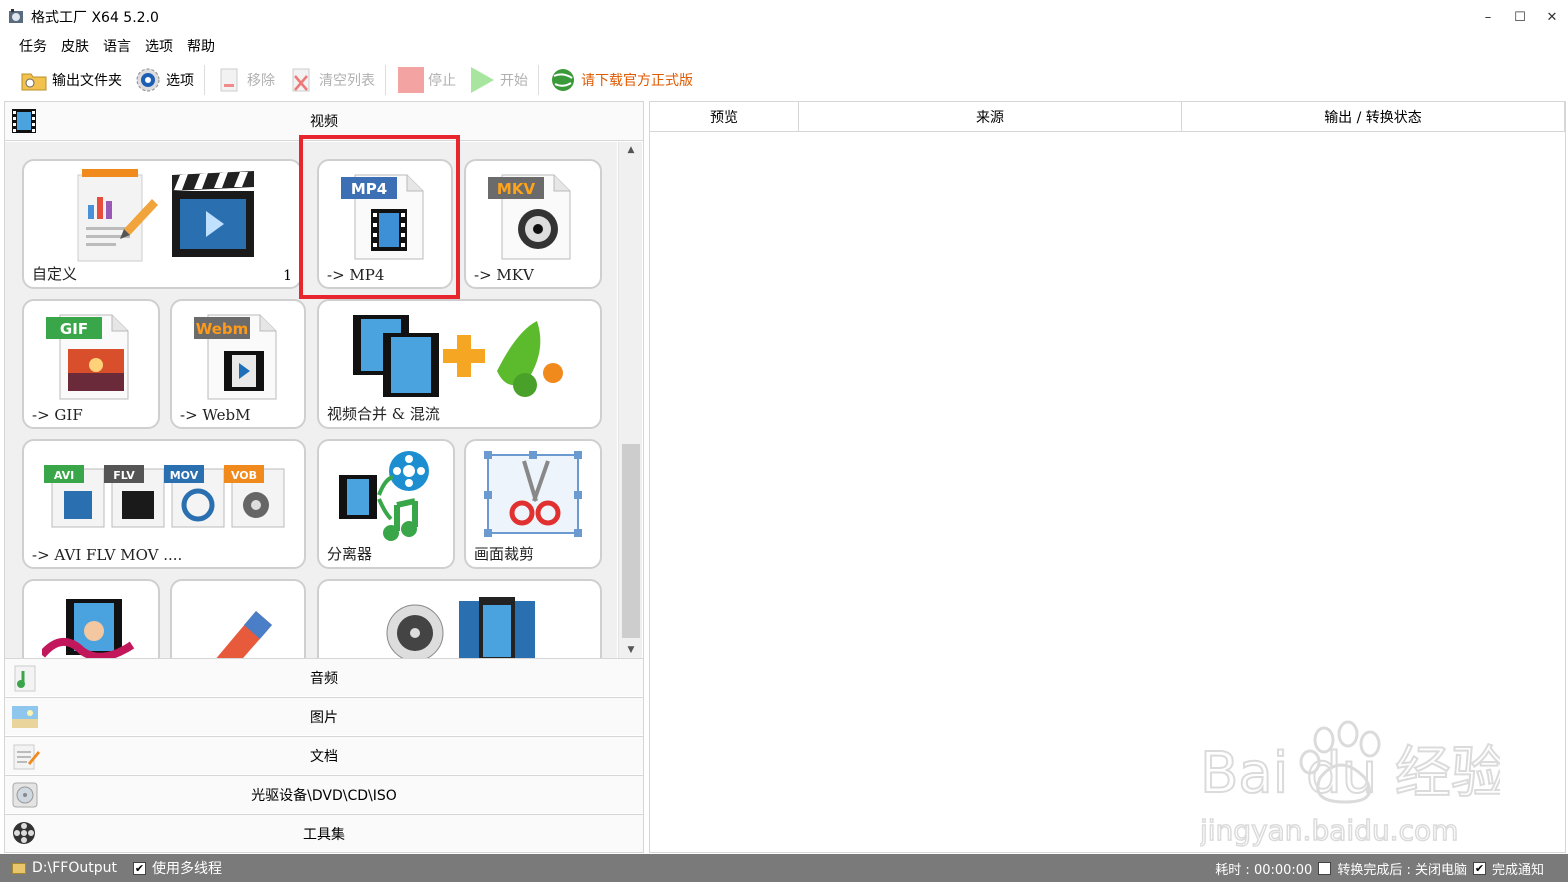 This screenshot has width=1568, height=882. Describe the element at coordinates (631, 541) in the screenshot. I see `scroll-thumb` at that location.